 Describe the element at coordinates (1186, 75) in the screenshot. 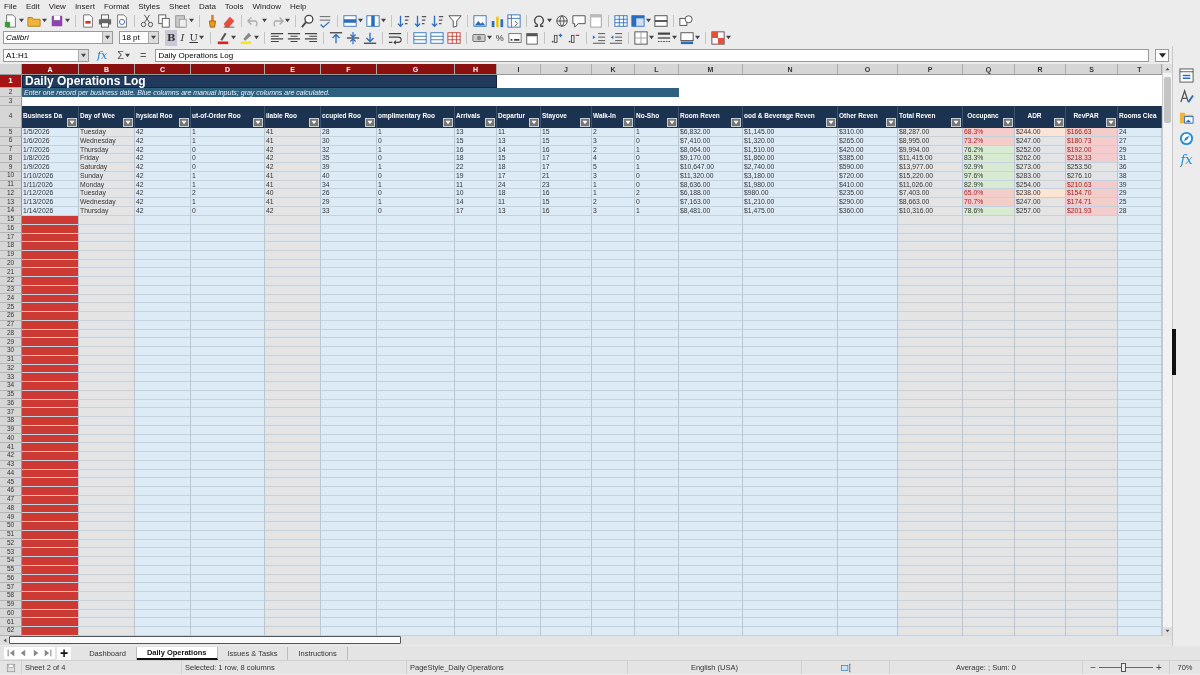

I see `properties-deck-button` at that location.